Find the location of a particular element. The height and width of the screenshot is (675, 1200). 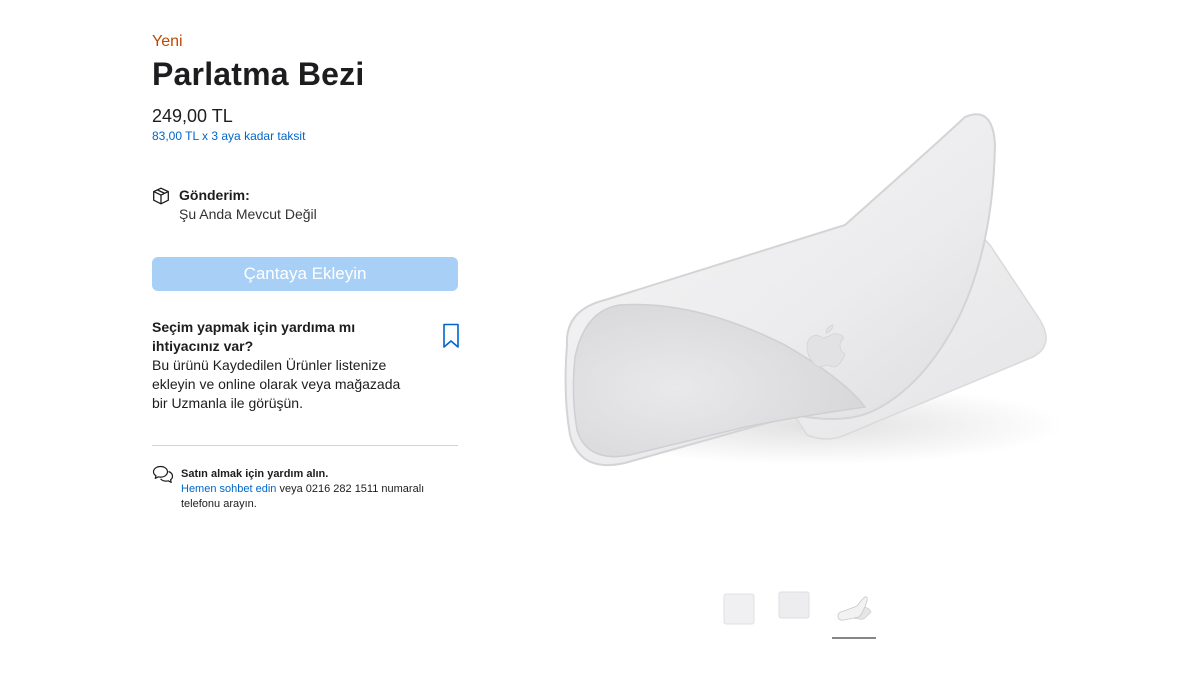

section-divider is located at coordinates (305, 445).